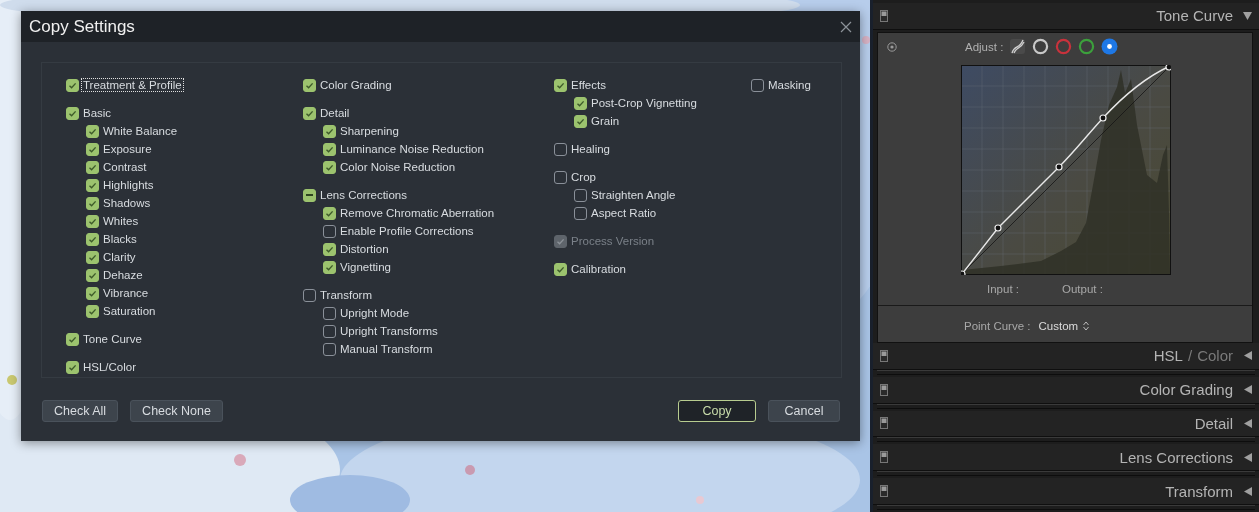 This screenshot has height=512, width=1259. I want to click on checkbox-label: Transform, so click(346, 295).